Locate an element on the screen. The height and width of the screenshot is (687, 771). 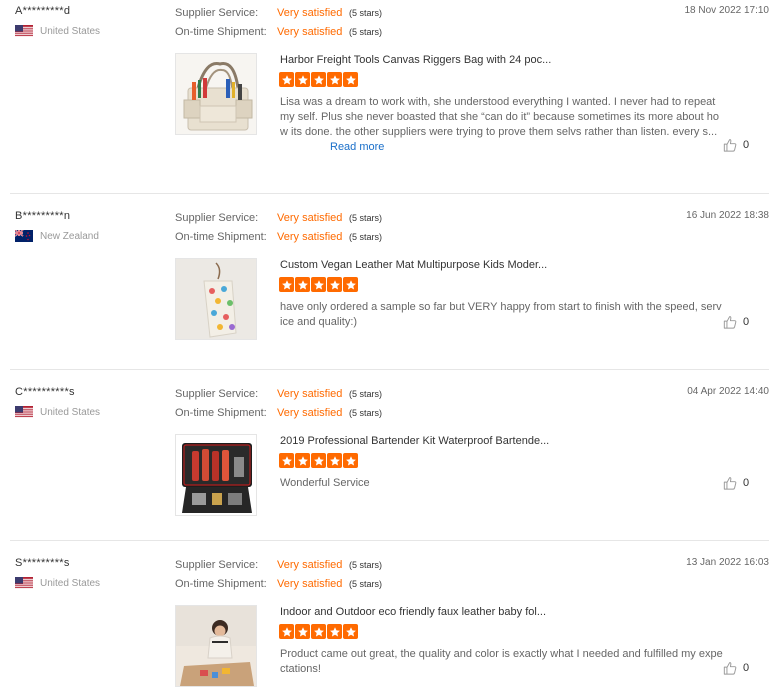
leather-mat-image is located at coordinates (216, 299).